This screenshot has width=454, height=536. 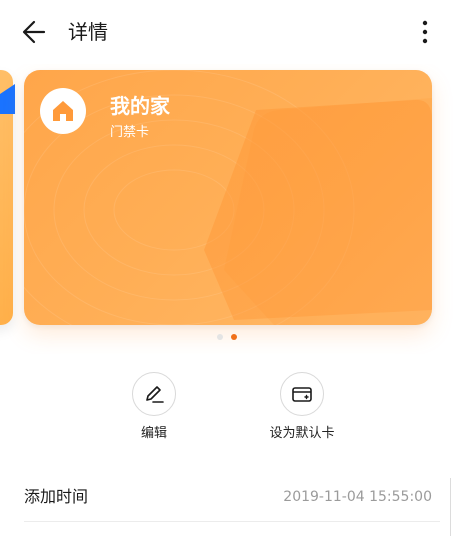 I want to click on back-arrow-icon, so click(x=34, y=32).